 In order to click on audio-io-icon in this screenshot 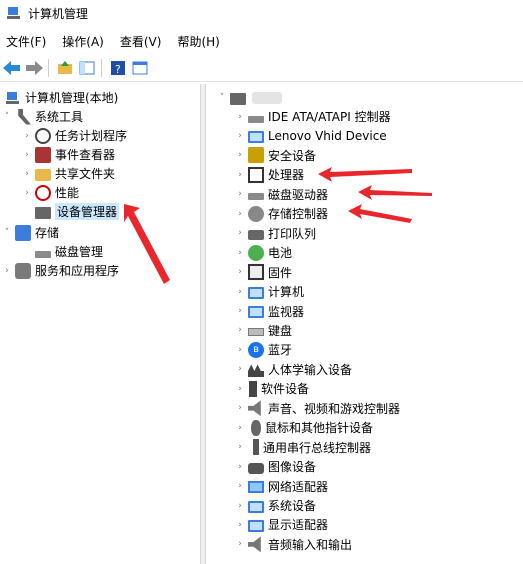, I will do `click(254, 544)`.